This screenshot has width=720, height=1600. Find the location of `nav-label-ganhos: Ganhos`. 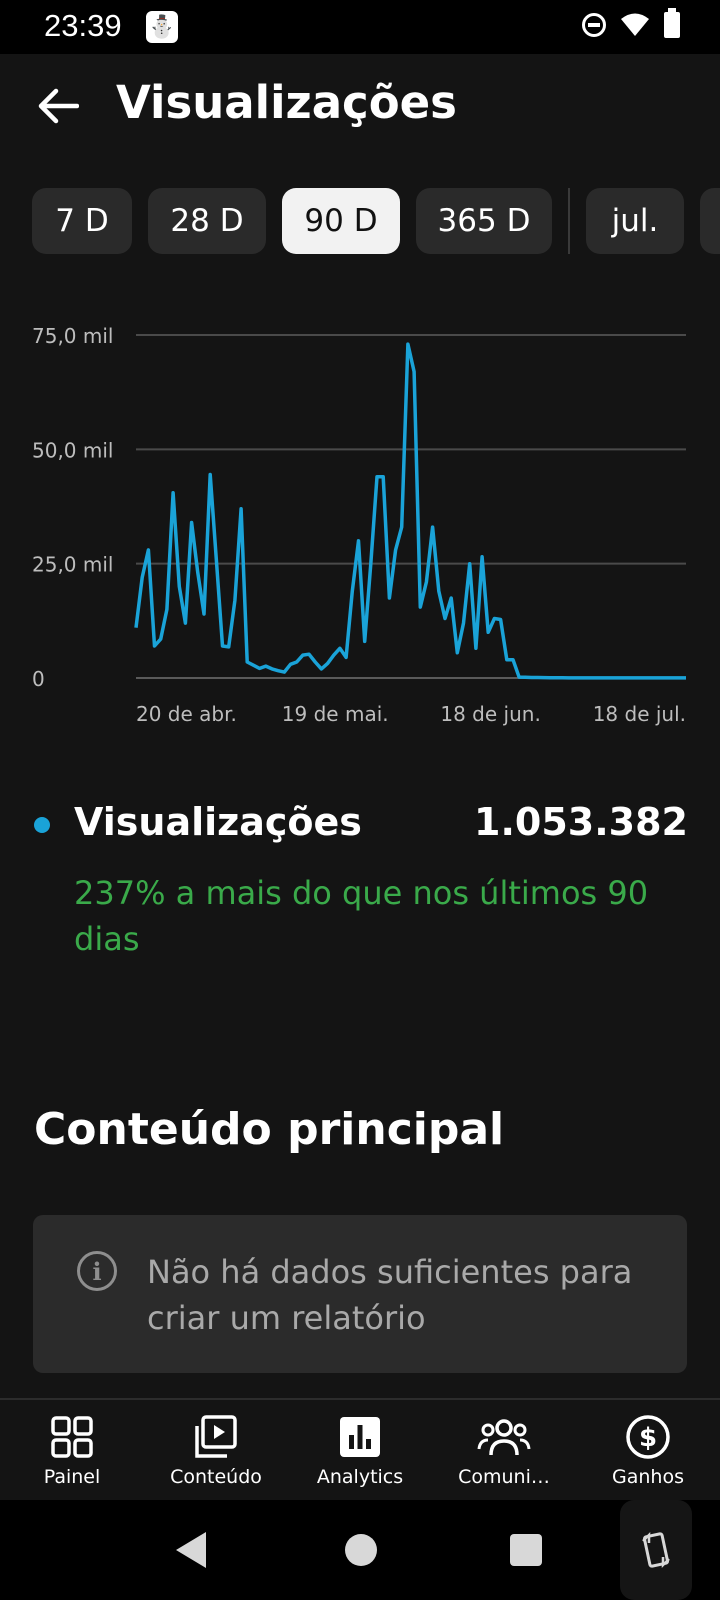

nav-label-ganhos: Ganhos is located at coordinates (648, 1477).